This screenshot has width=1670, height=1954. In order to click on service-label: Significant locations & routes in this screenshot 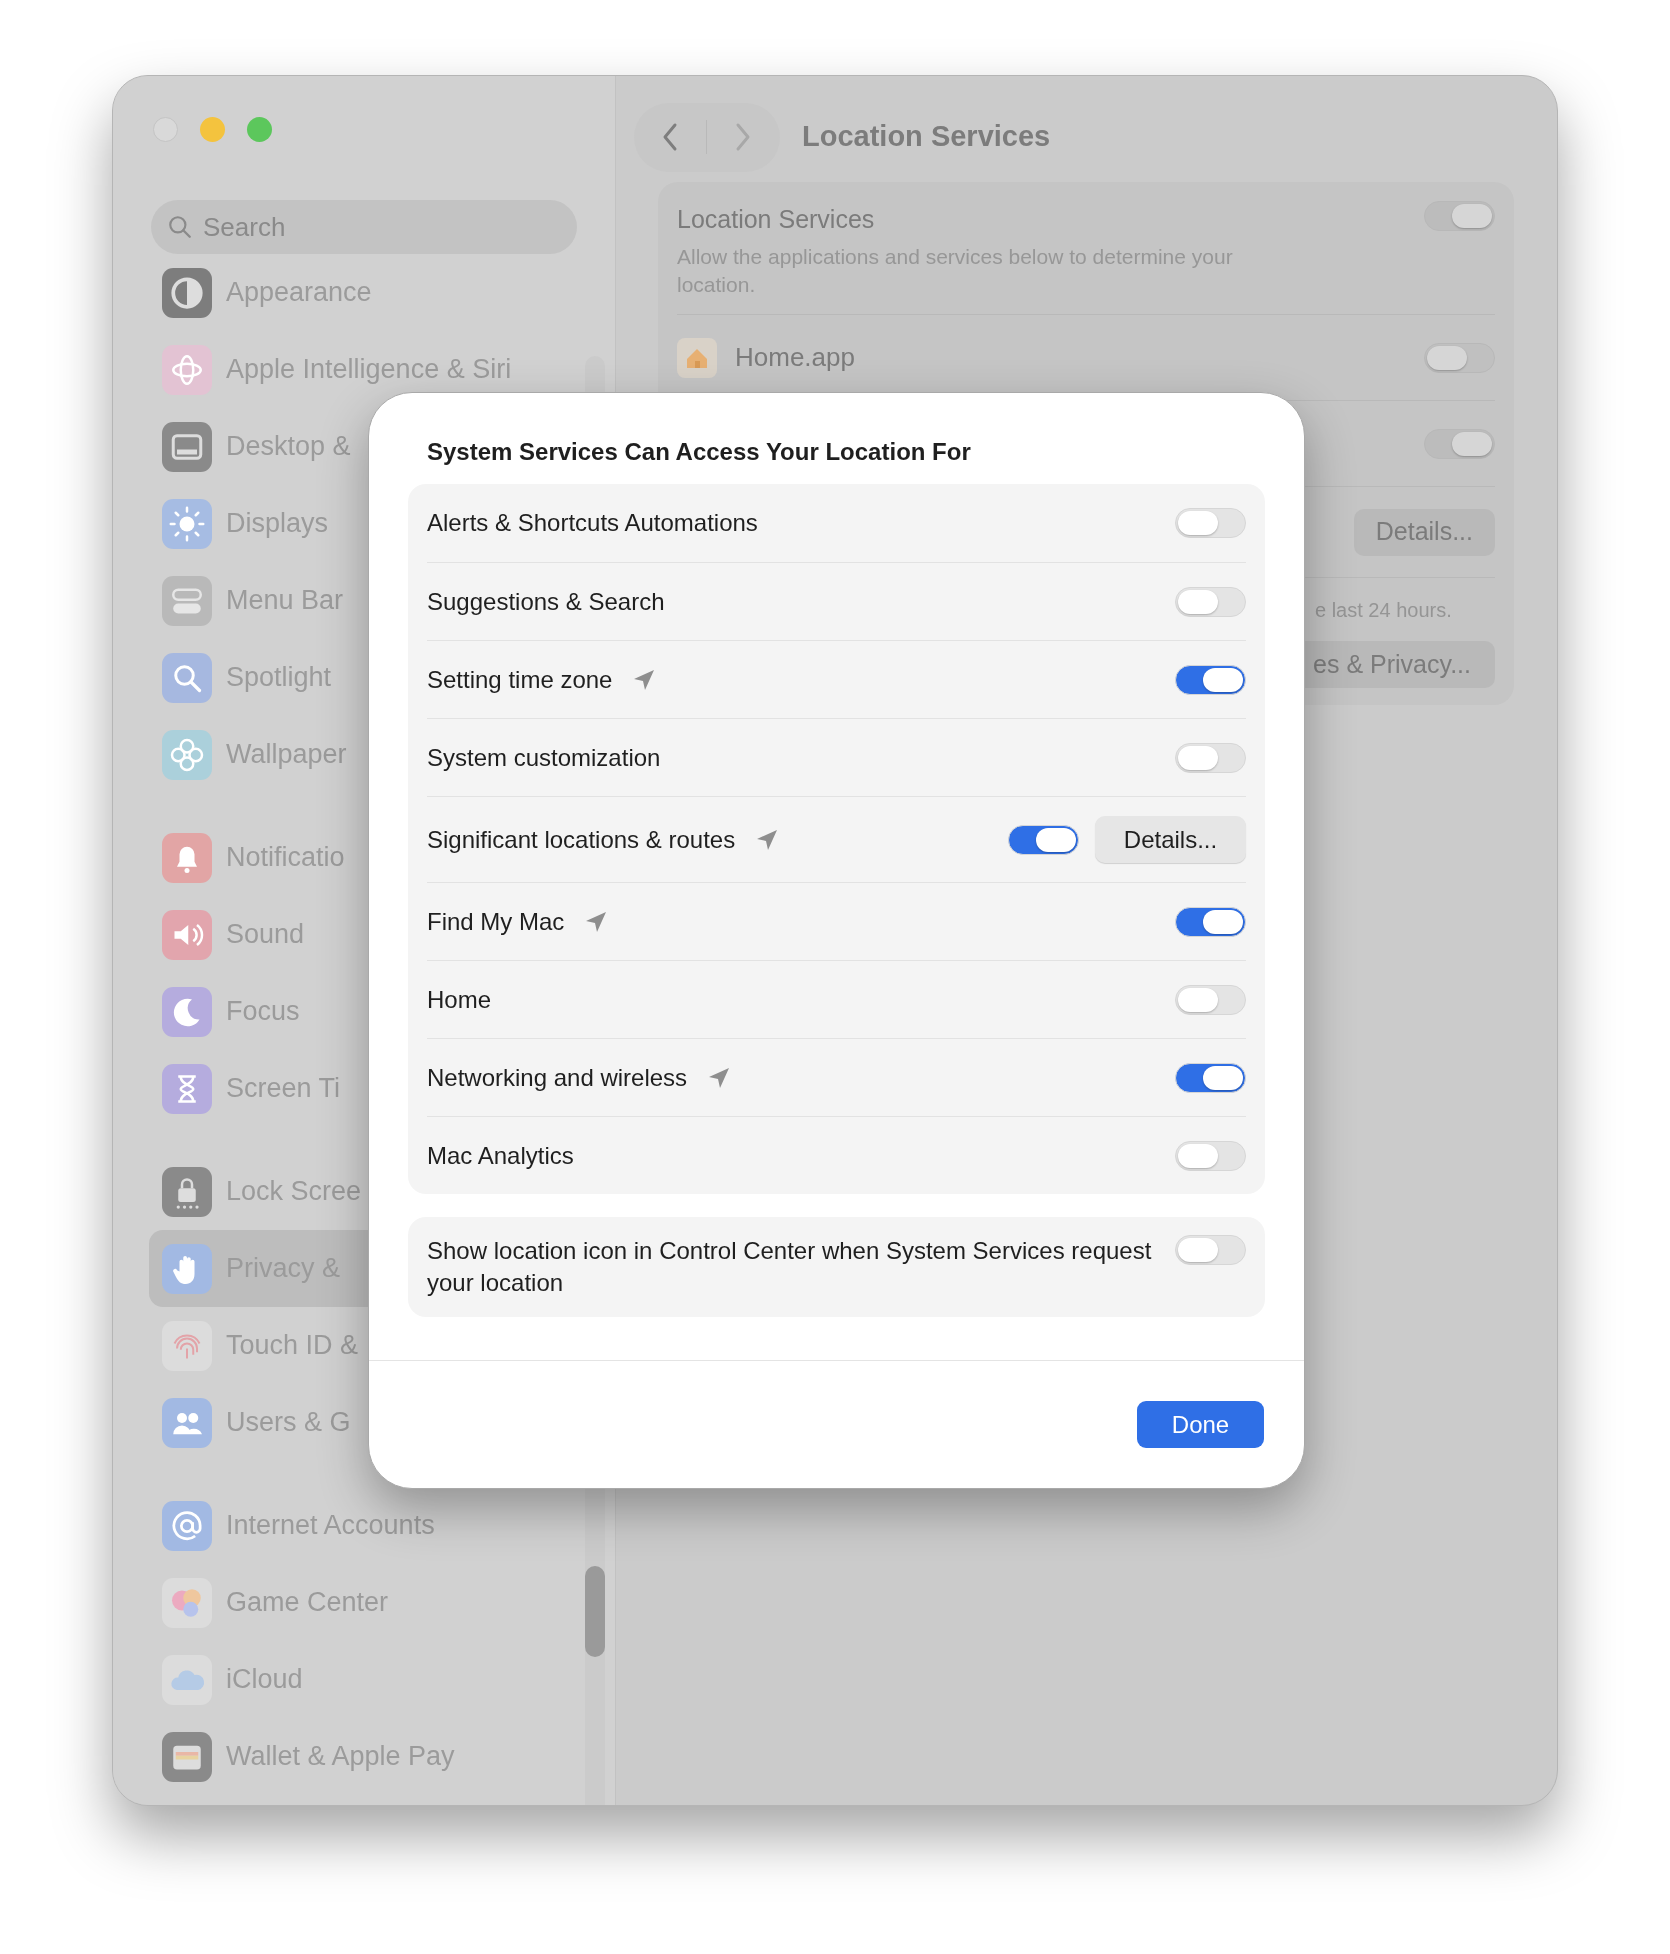, I will do `click(581, 839)`.